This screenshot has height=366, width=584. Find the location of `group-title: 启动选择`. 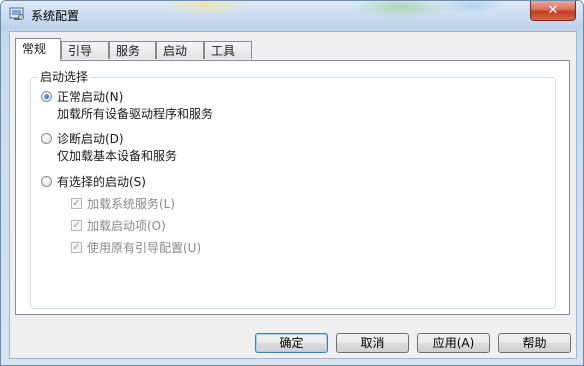

group-title: 启动选择 is located at coordinates (64, 77).